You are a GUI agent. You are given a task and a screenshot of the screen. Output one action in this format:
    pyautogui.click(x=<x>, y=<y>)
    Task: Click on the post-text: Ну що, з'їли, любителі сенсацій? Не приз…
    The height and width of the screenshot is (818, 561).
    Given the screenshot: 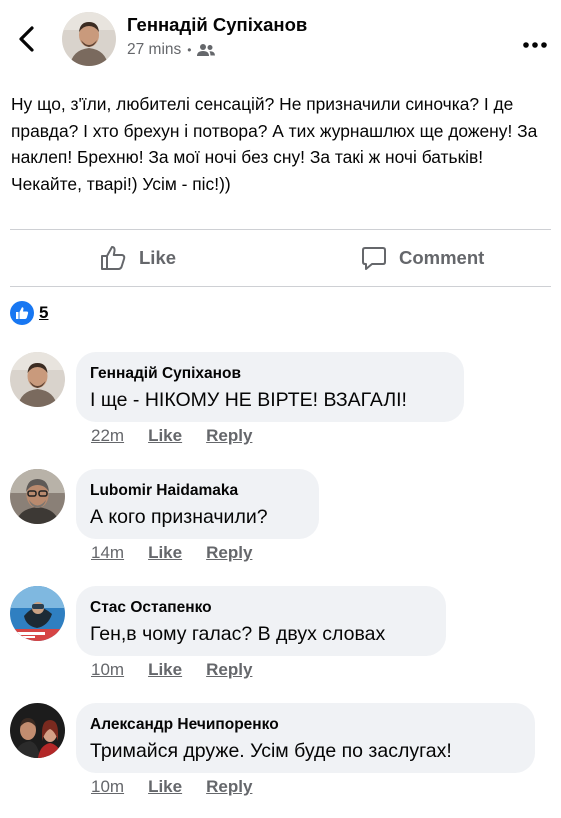 What is the action you would take?
    pyautogui.click(x=274, y=144)
    